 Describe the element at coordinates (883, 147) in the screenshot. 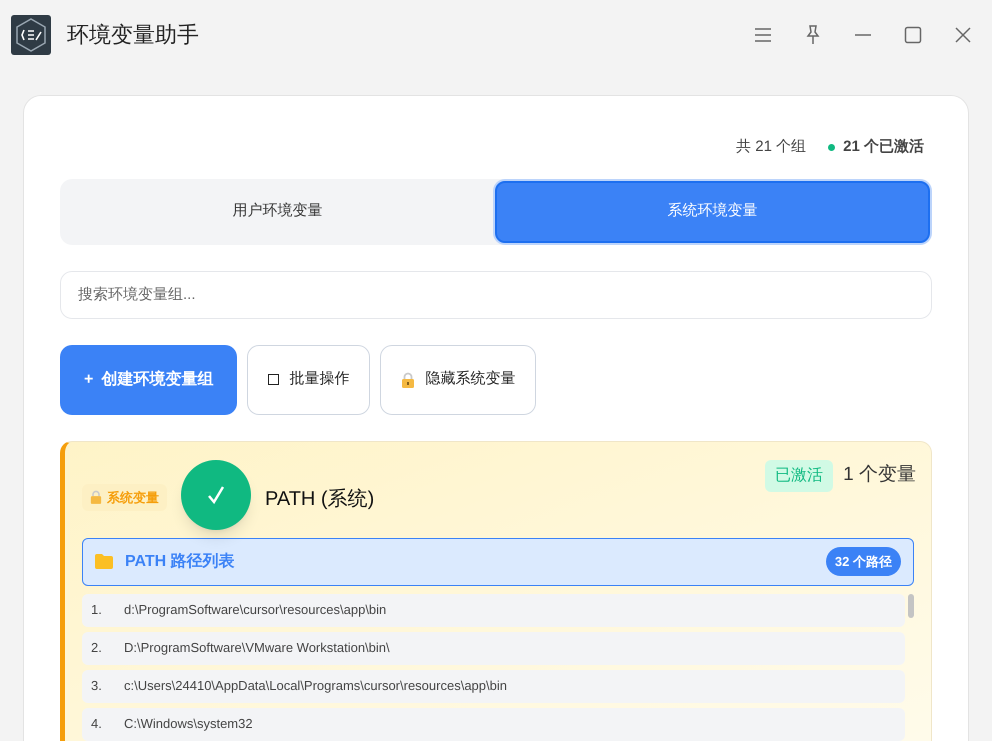

I see `active-count: 21 个已激活` at that location.